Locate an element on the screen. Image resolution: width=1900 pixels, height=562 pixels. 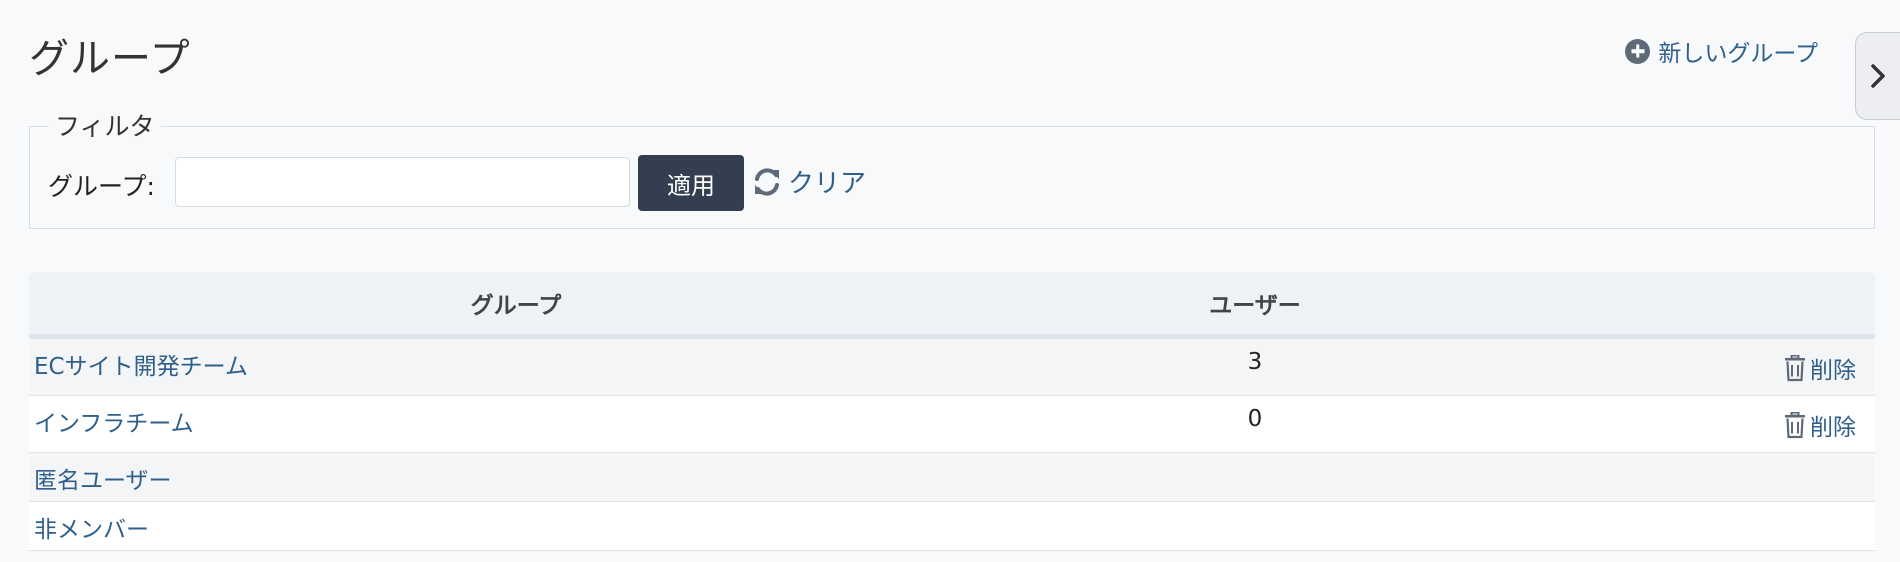
user-count-cell: 3 is located at coordinates (1255, 366).